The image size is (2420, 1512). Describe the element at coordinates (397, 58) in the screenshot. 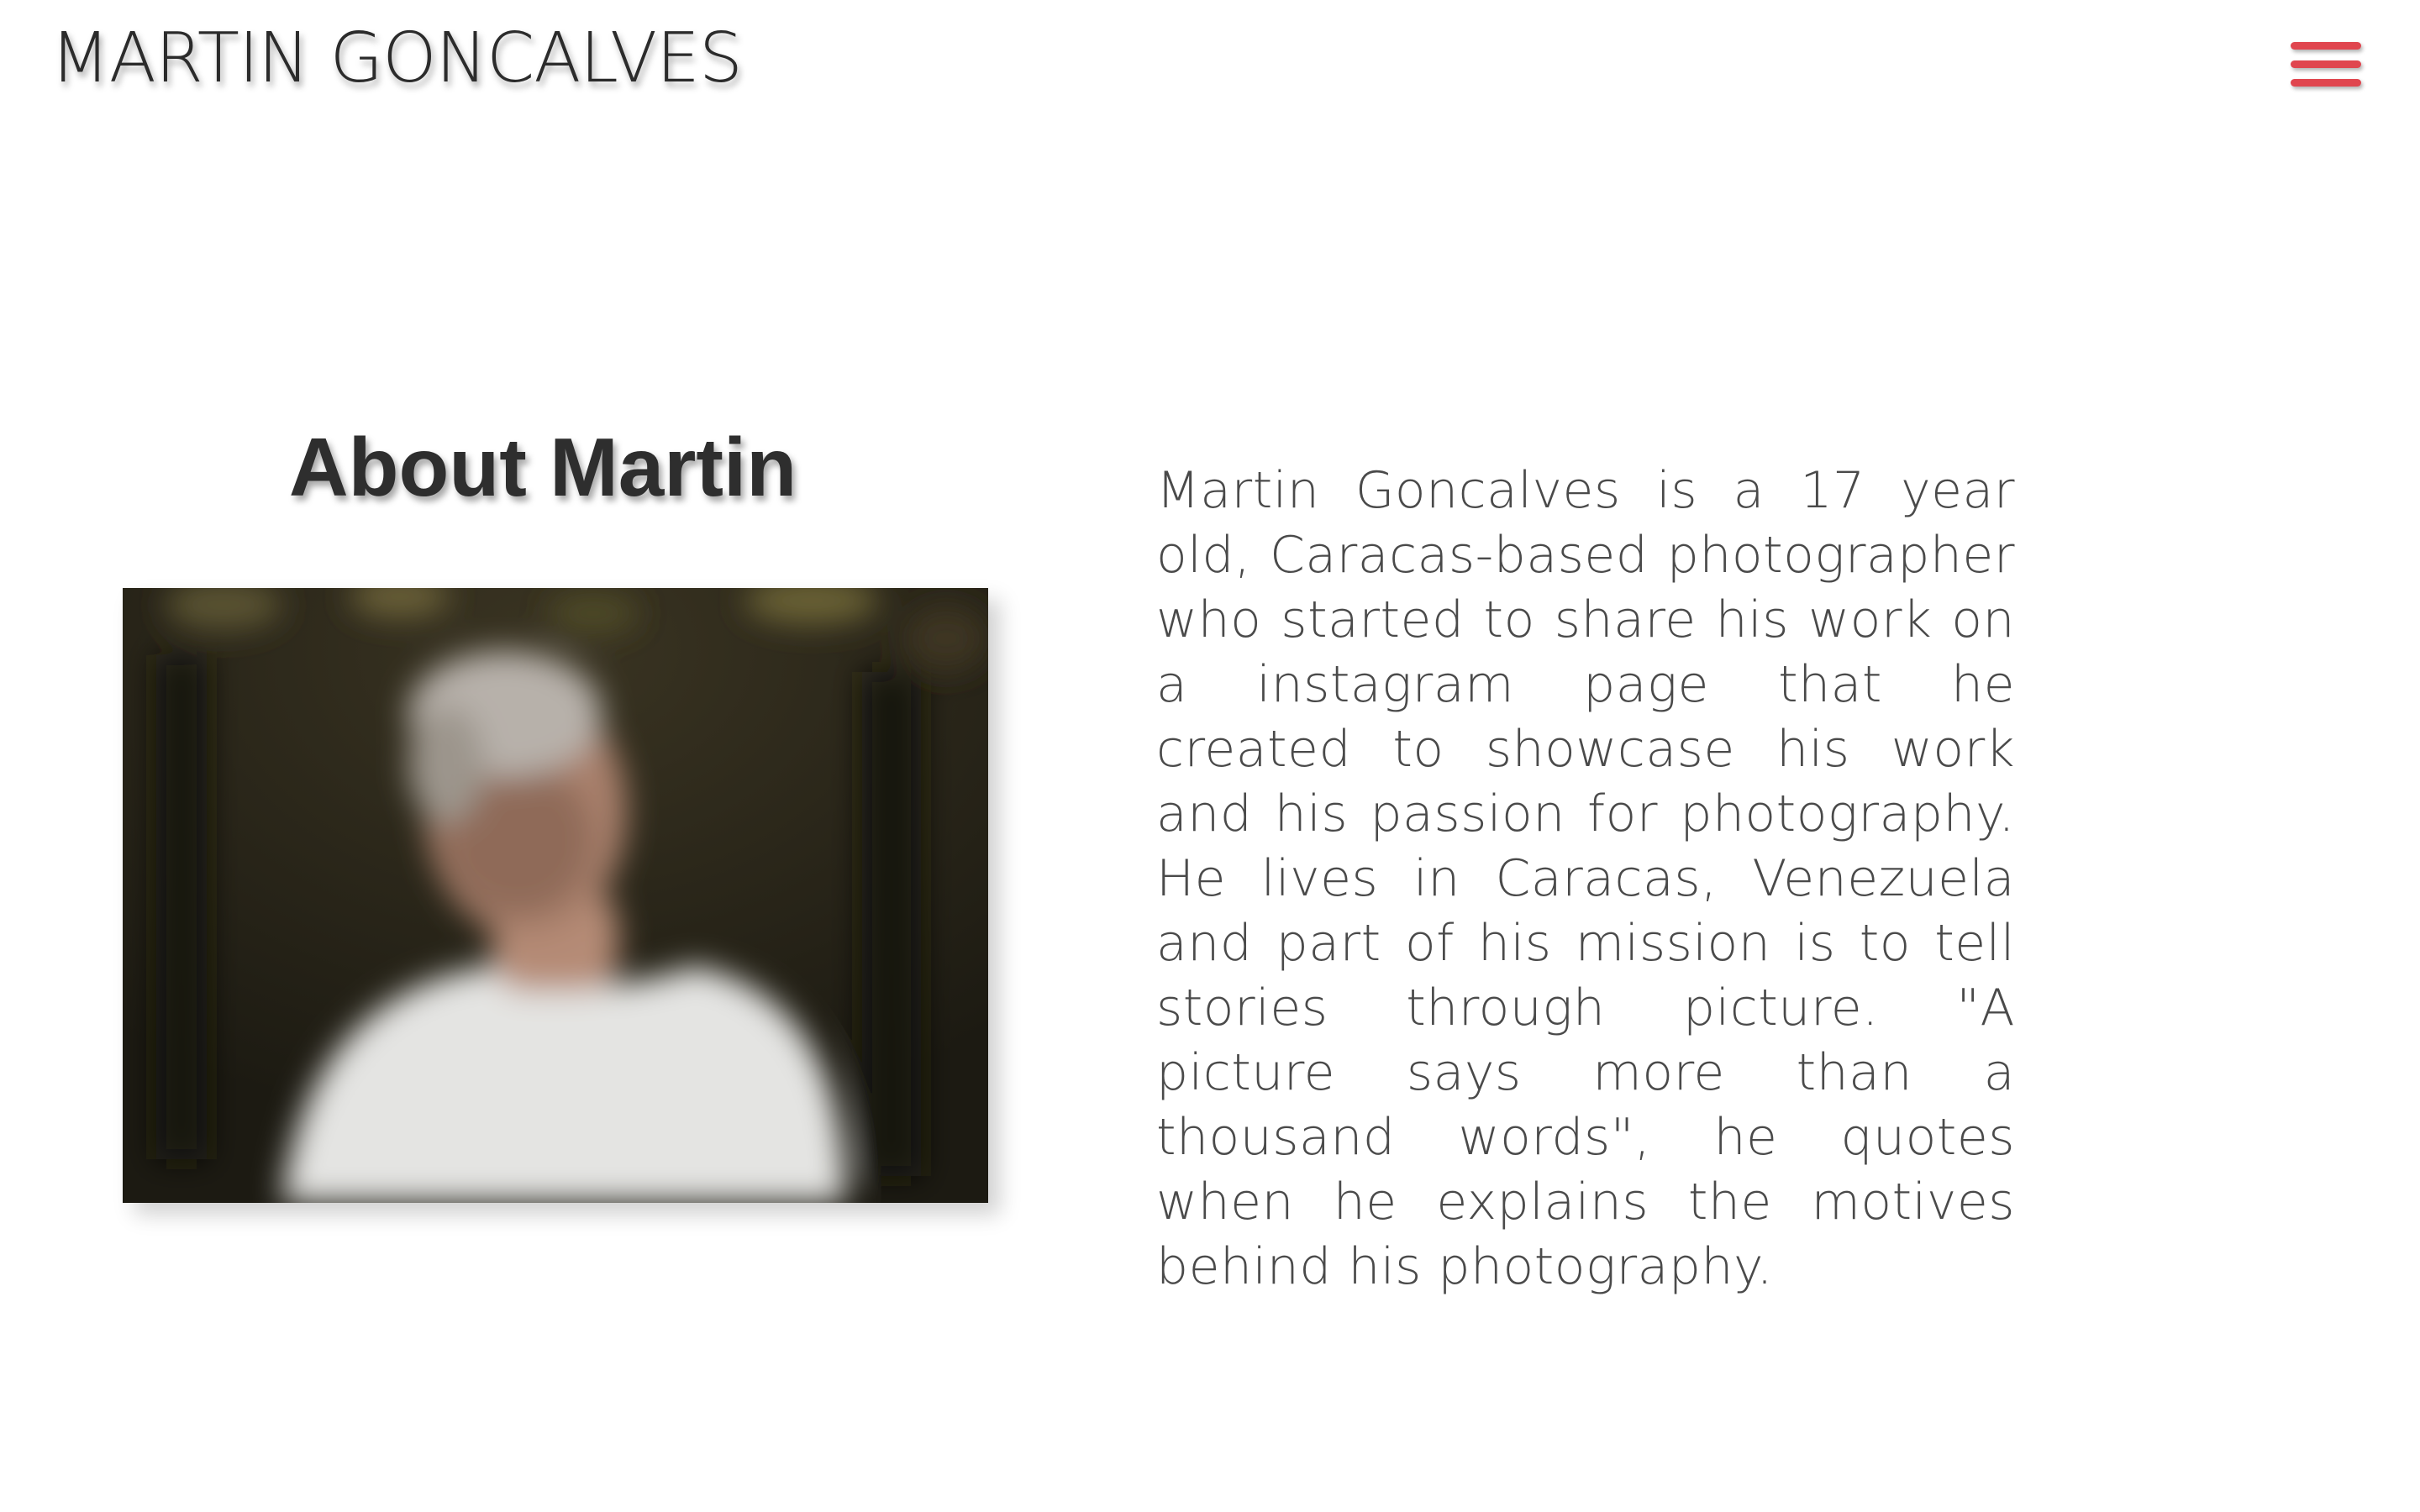

I see `site-title: MARTIN GONCALVES` at that location.